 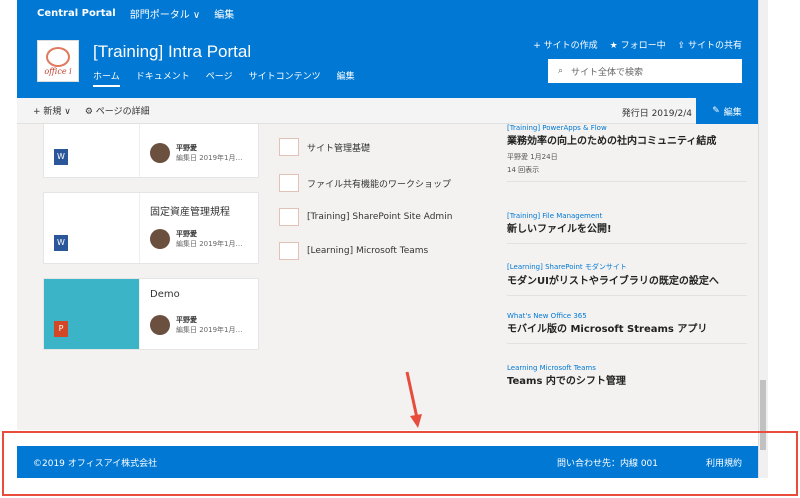 I want to click on central-portal-link: Central Portal, so click(x=76, y=13).